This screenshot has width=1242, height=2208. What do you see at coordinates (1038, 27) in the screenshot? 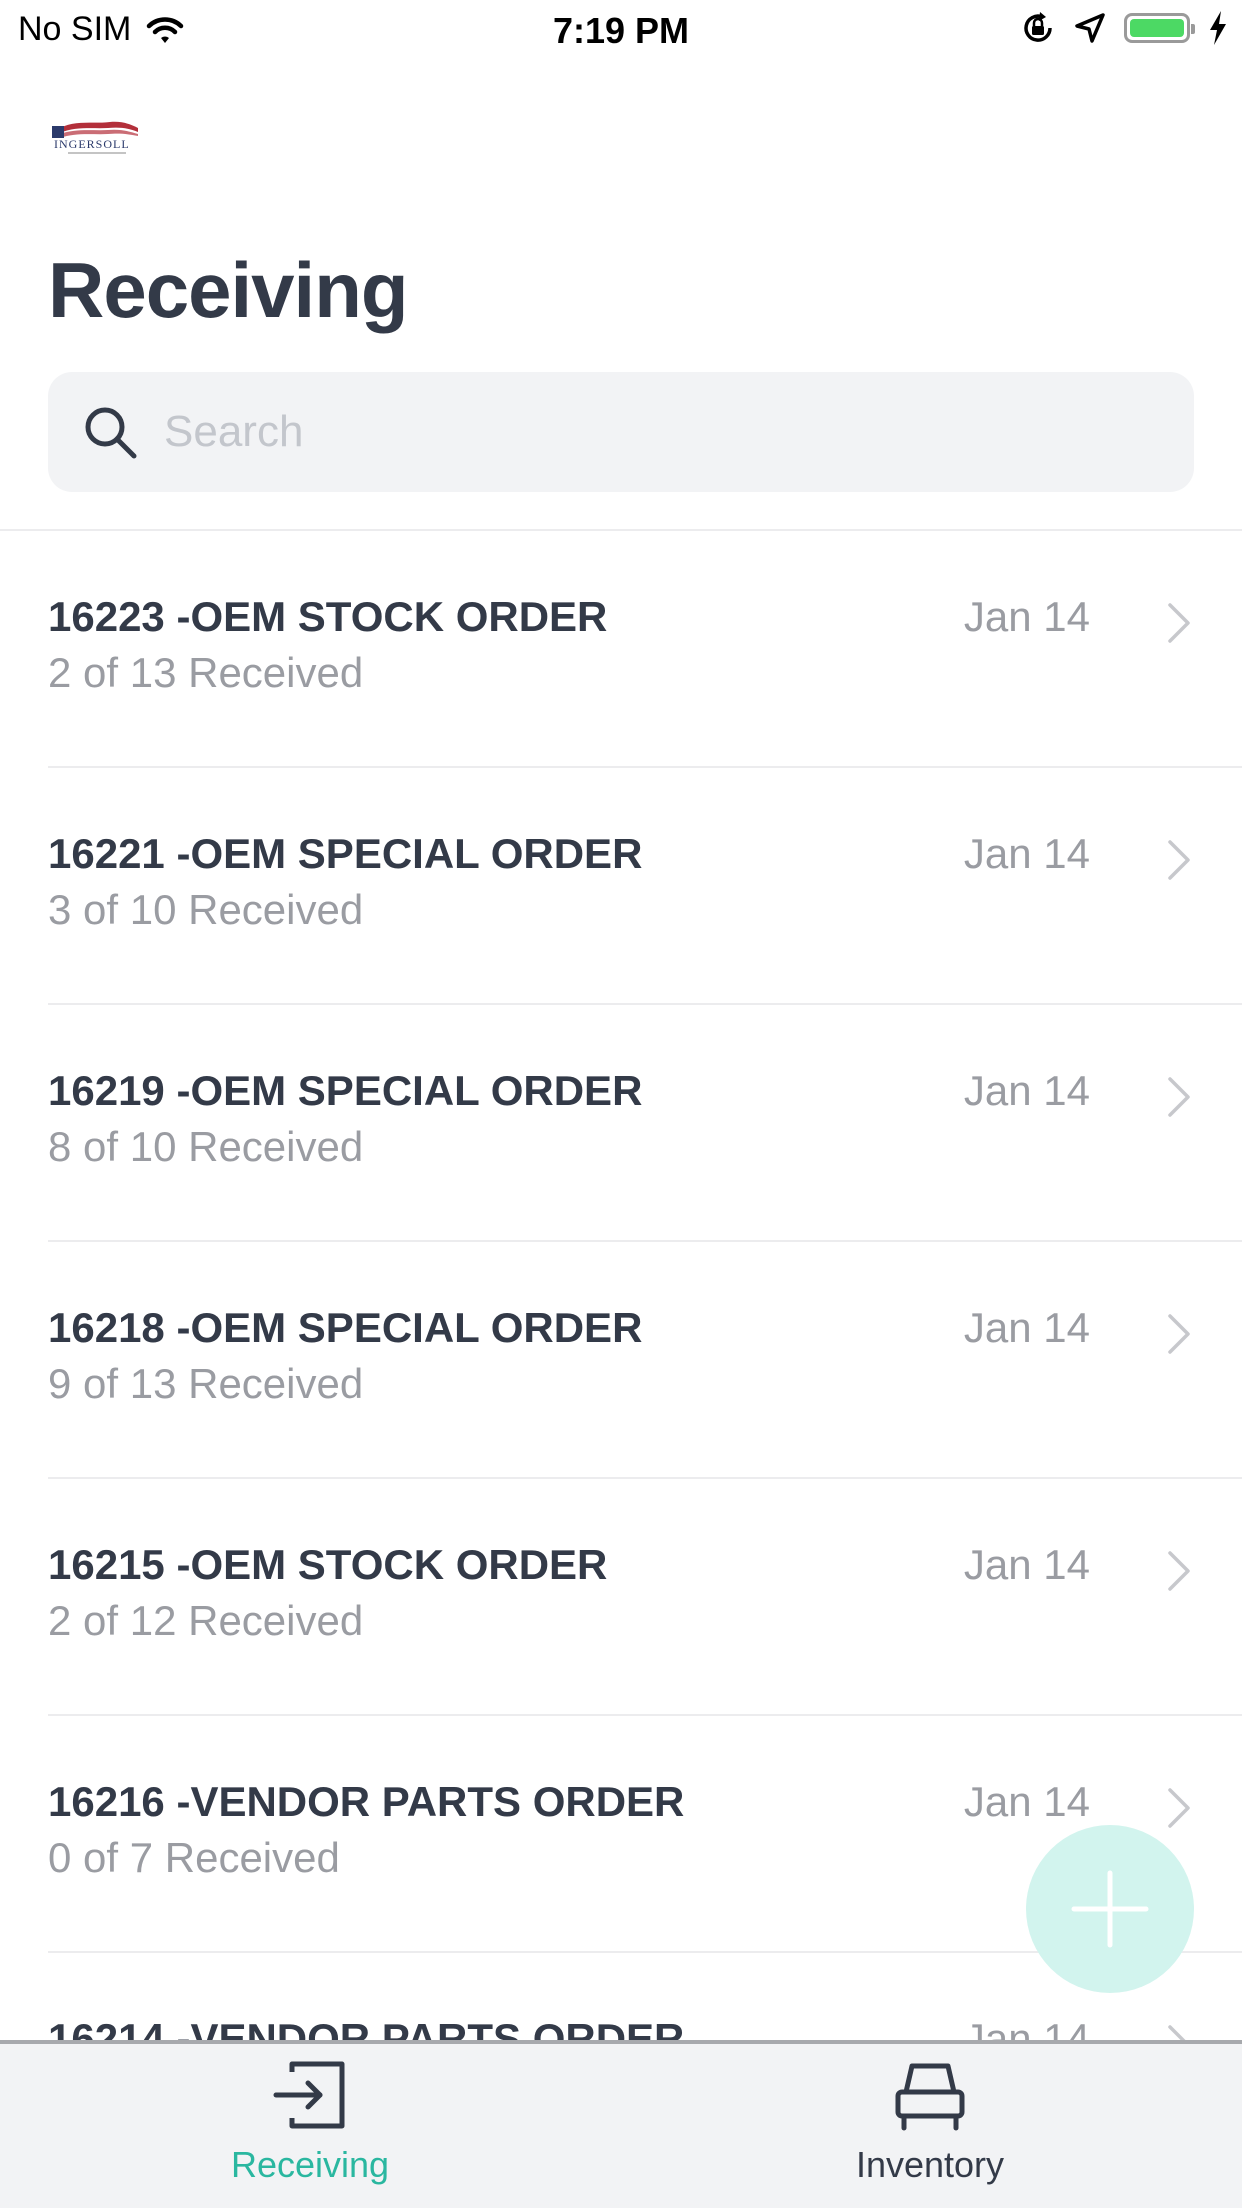
I see `orientation-lock-icon` at bounding box center [1038, 27].